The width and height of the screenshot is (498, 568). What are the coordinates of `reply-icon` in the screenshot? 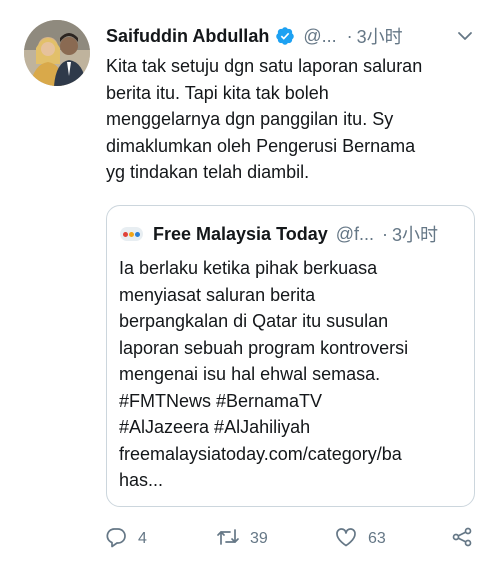 It's located at (116, 539).